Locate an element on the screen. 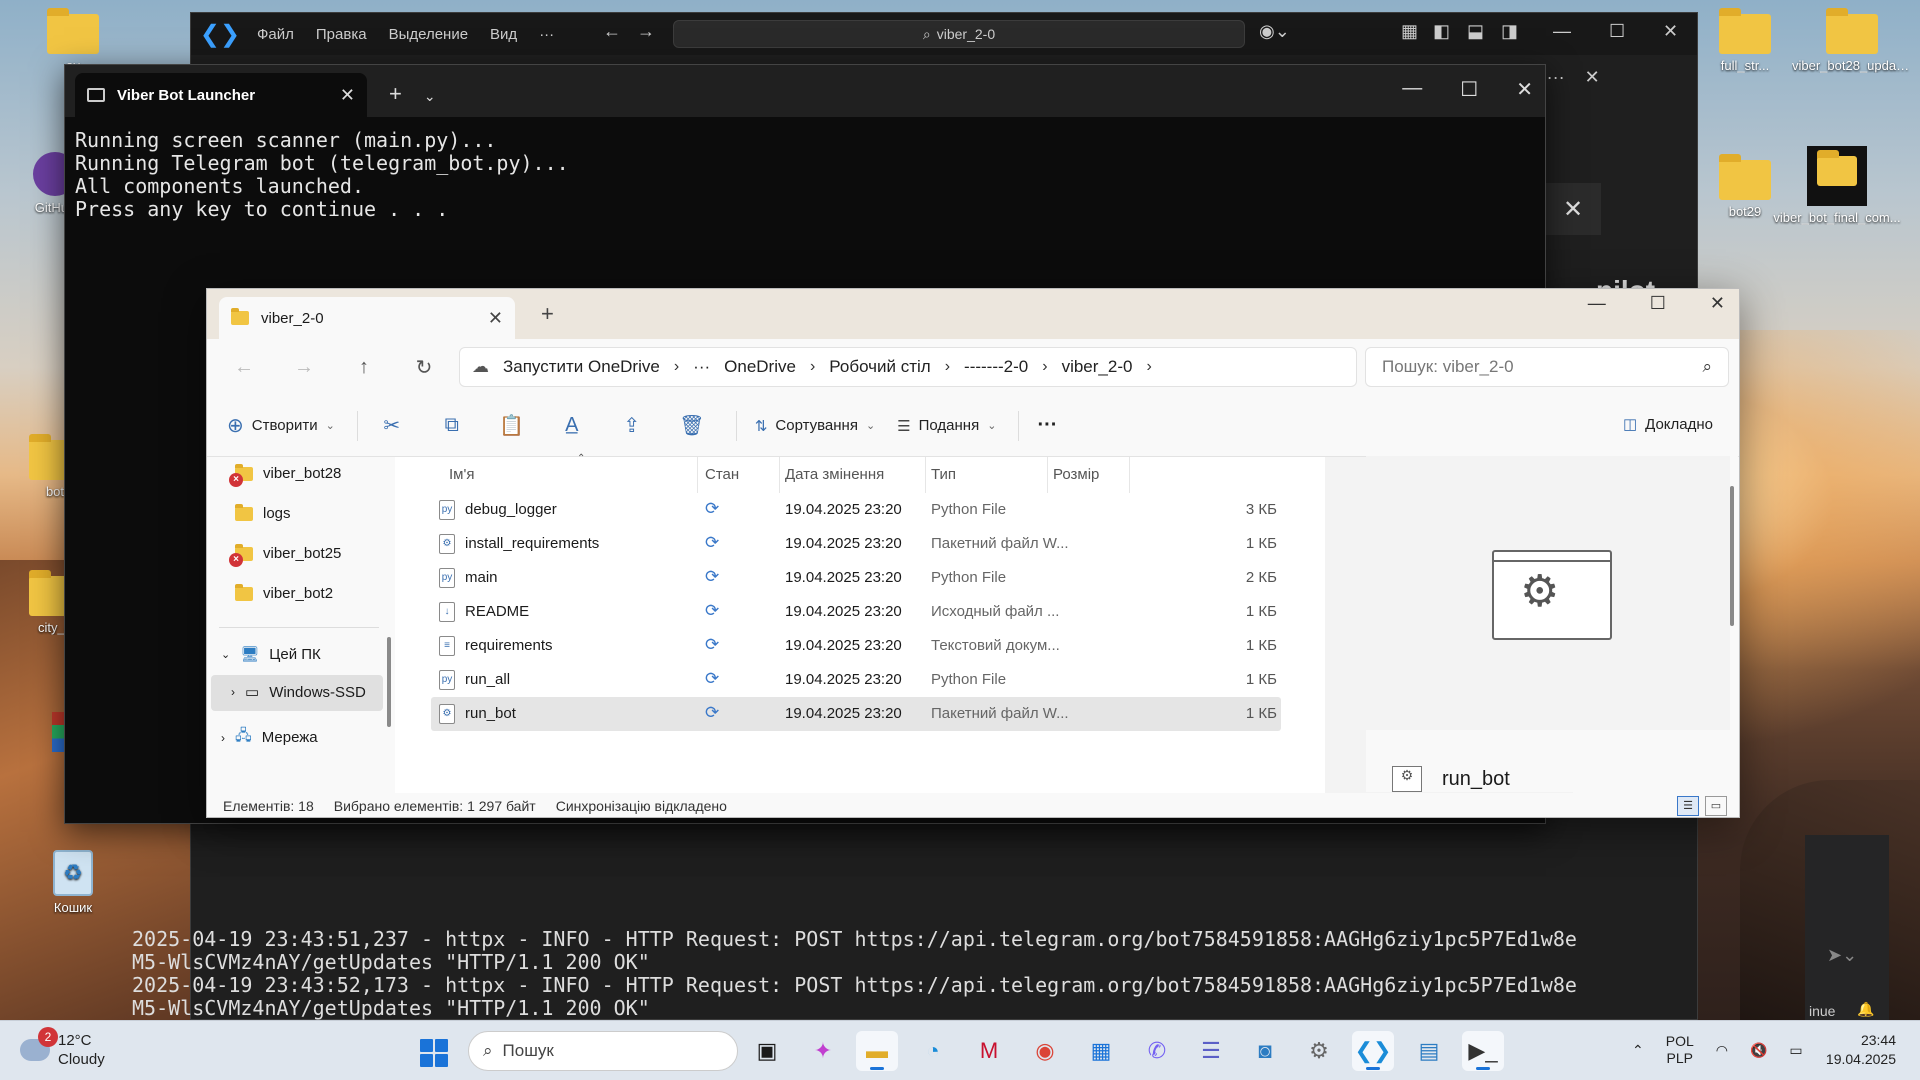 This screenshot has width=1920, height=1080. column-status: Стан is located at coordinates (722, 474).